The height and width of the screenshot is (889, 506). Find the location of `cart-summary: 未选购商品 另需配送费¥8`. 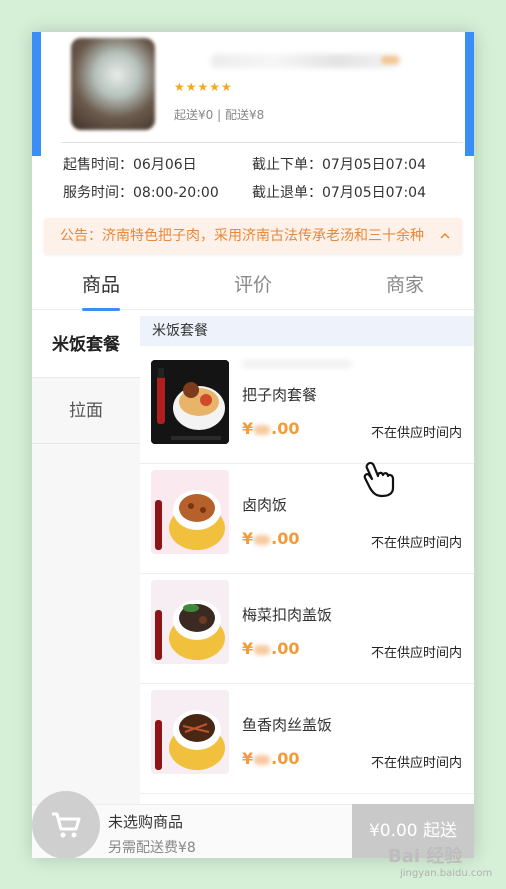

cart-summary: 未选购商品 另需配送费¥8 is located at coordinates (192, 824).